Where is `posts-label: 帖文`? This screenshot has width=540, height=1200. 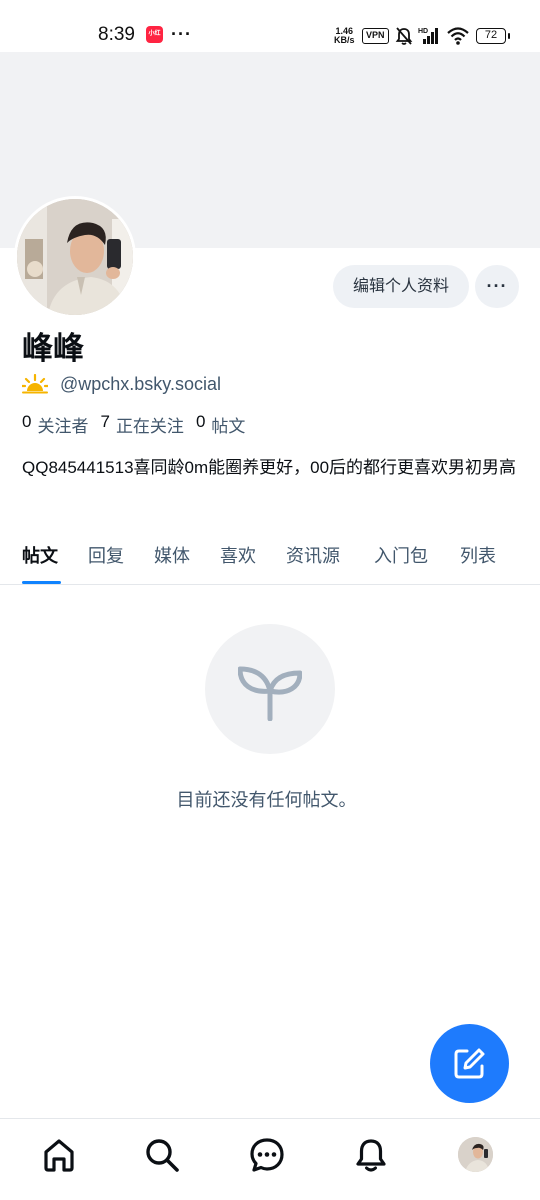
posts-label: 帖文 is located at coordinates (228, 426).